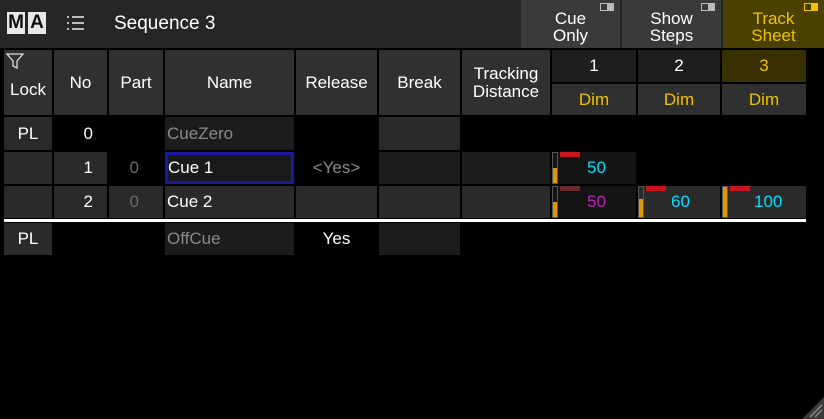  I want to click on name-cell-selected: Cue 1, so click(229, 168).